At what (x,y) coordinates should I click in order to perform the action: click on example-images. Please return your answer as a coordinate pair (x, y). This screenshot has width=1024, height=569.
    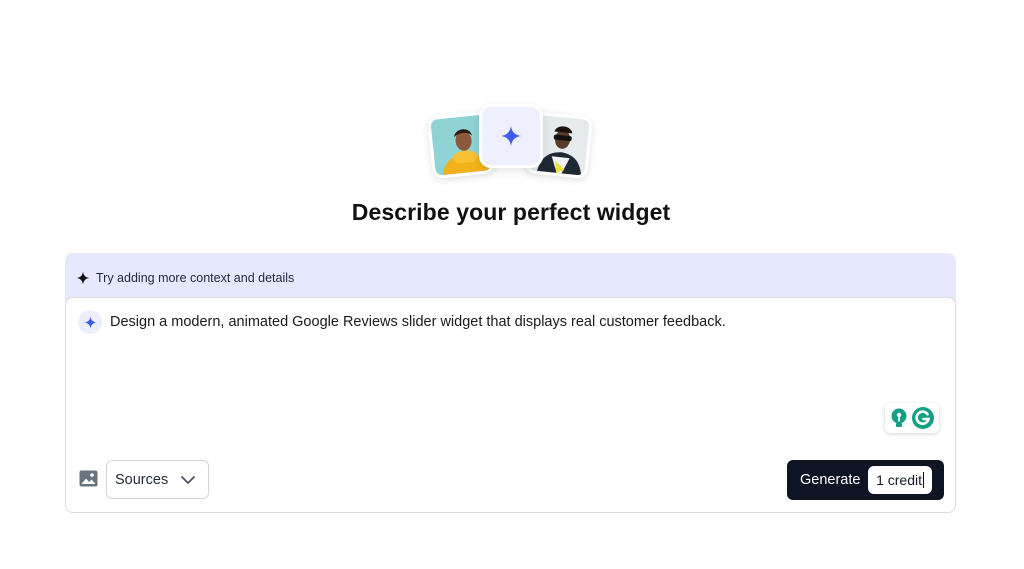
    Looking at the image, I should click on (510, 144).